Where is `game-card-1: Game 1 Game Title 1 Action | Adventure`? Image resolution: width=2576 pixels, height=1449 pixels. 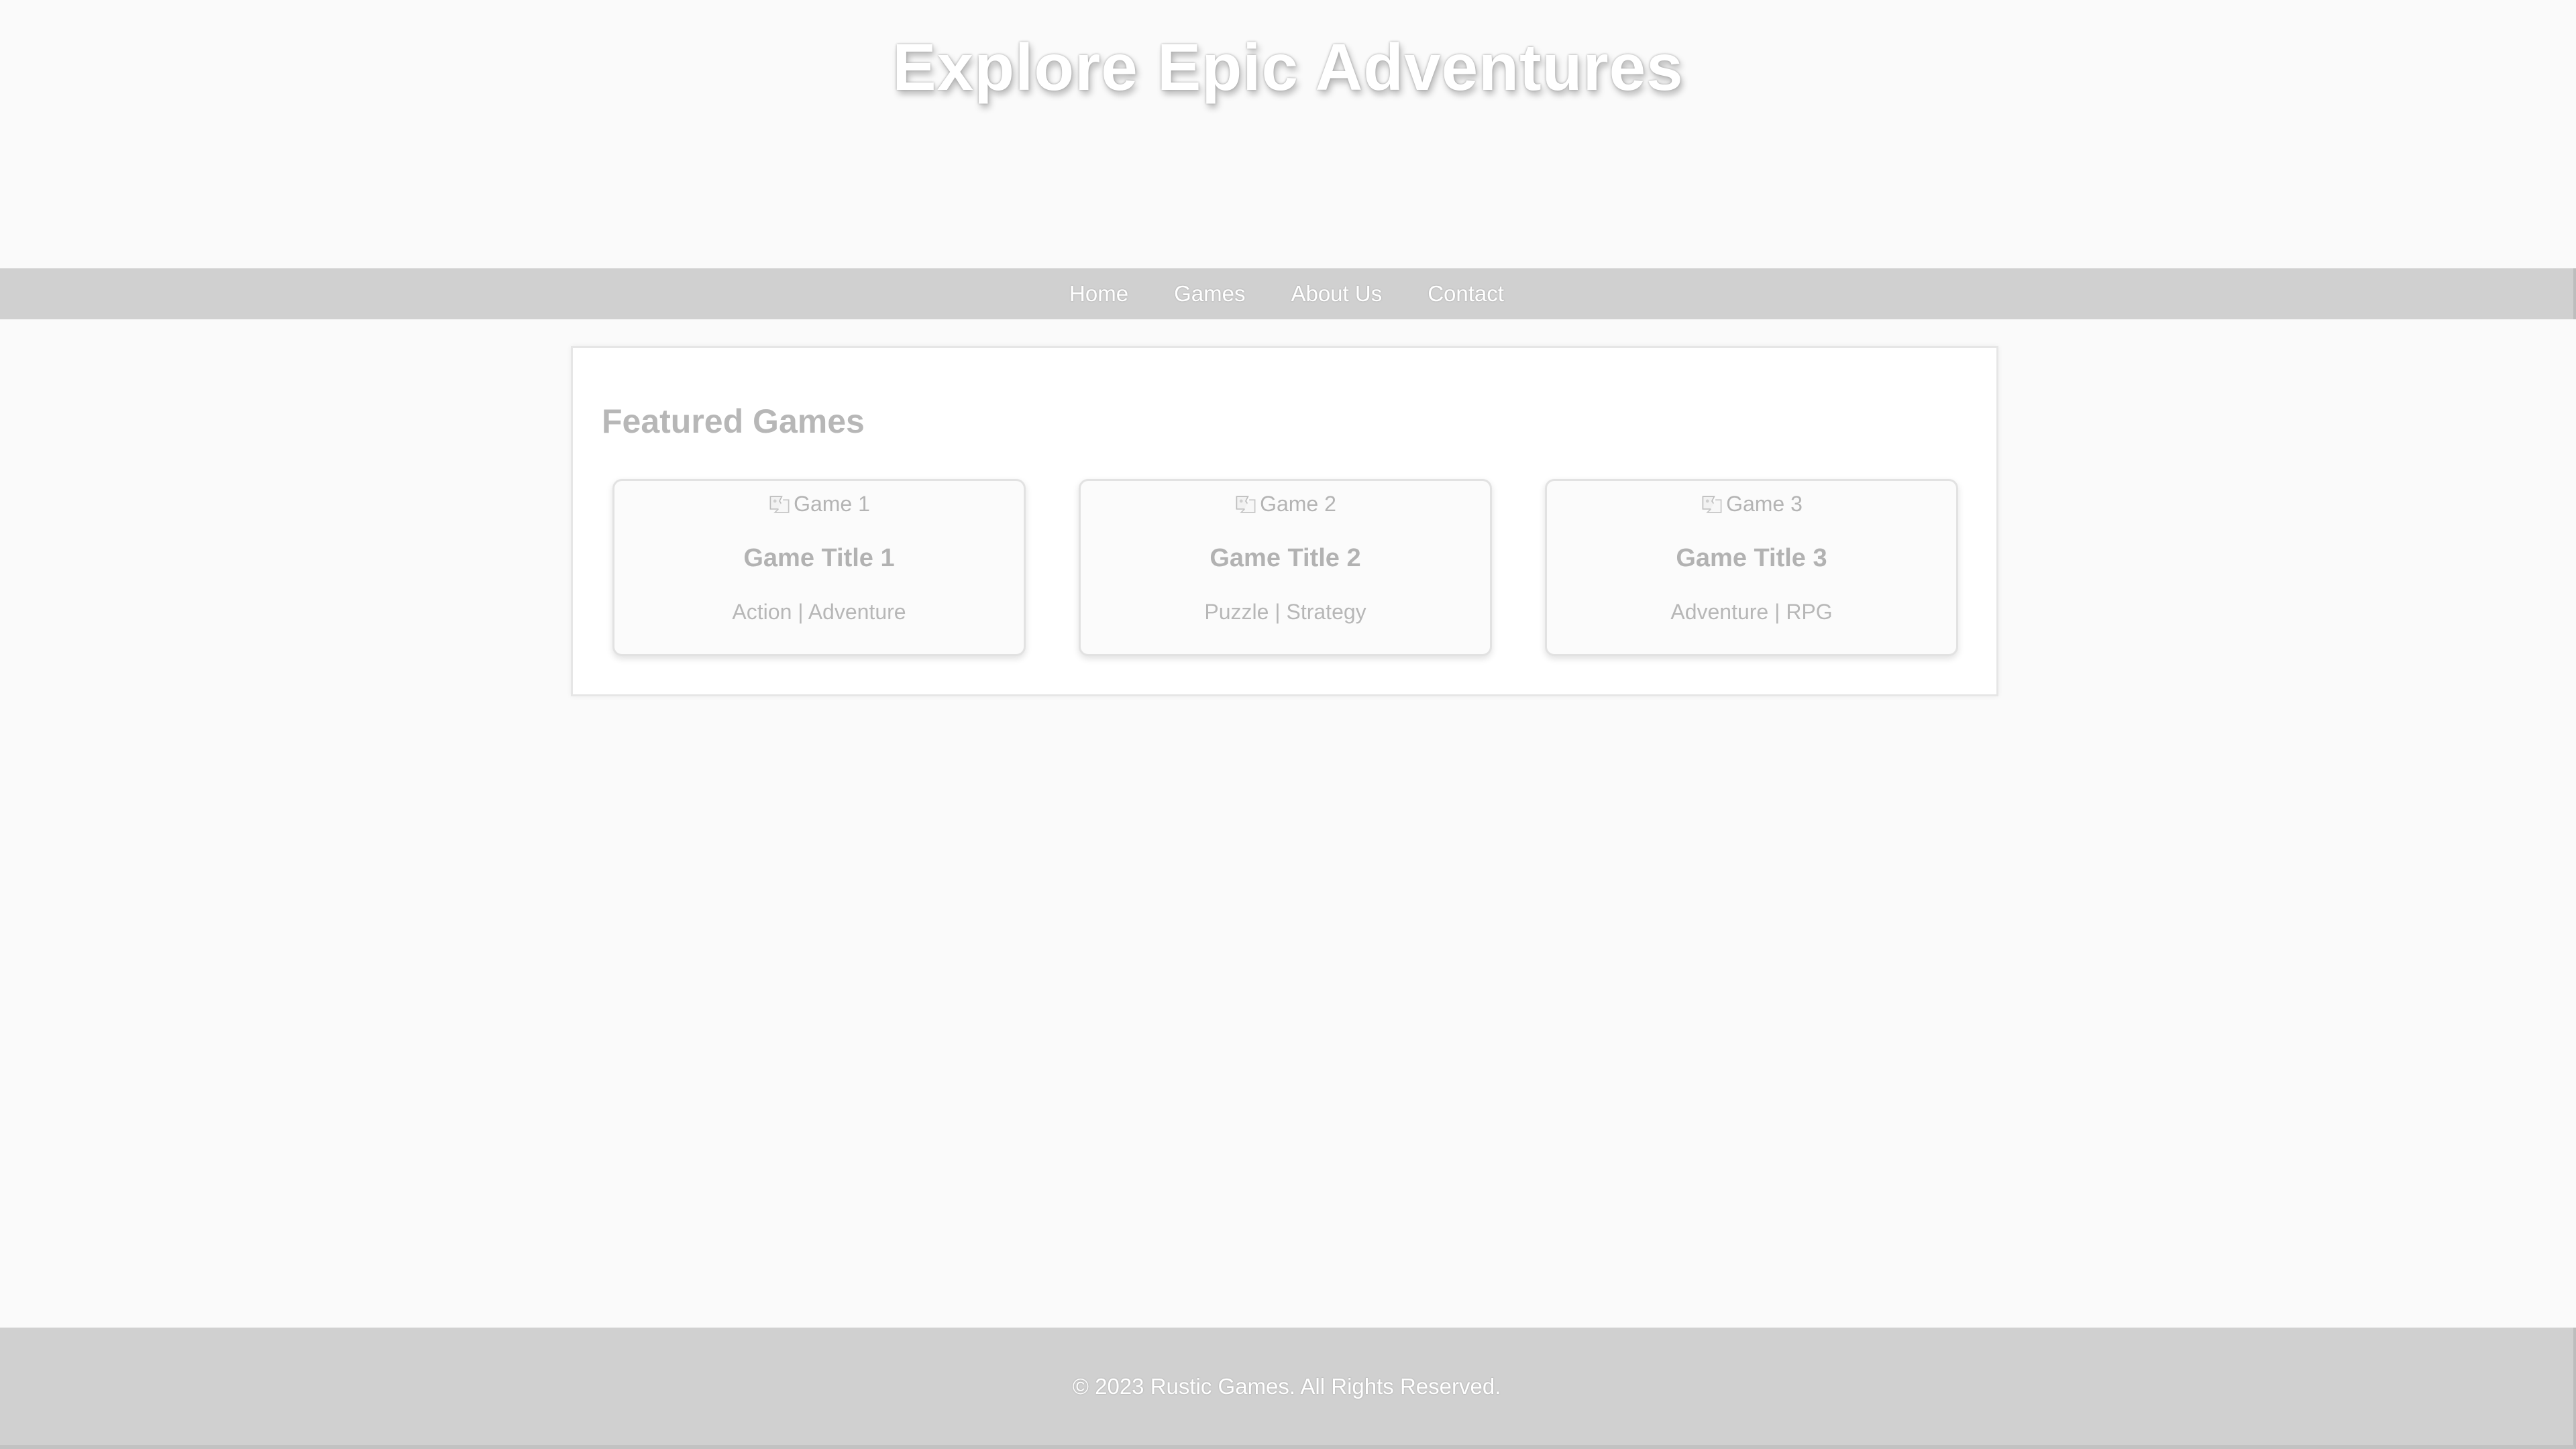
game-card-1: Game 1 Game Title 1 Action | Adventure is located at coordinates (819, 567).